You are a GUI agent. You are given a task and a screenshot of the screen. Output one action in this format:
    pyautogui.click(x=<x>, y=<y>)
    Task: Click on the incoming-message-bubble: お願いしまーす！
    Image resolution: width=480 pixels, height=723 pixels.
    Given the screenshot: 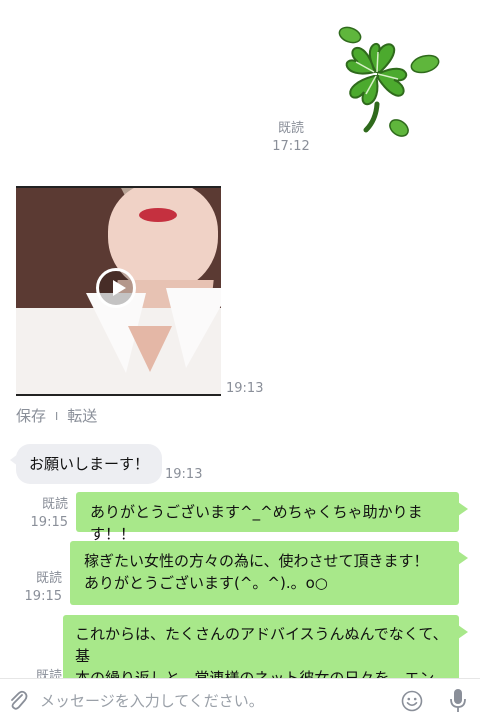 What is the action you would take?
    pyautogui.click(x=86, y=464)
    